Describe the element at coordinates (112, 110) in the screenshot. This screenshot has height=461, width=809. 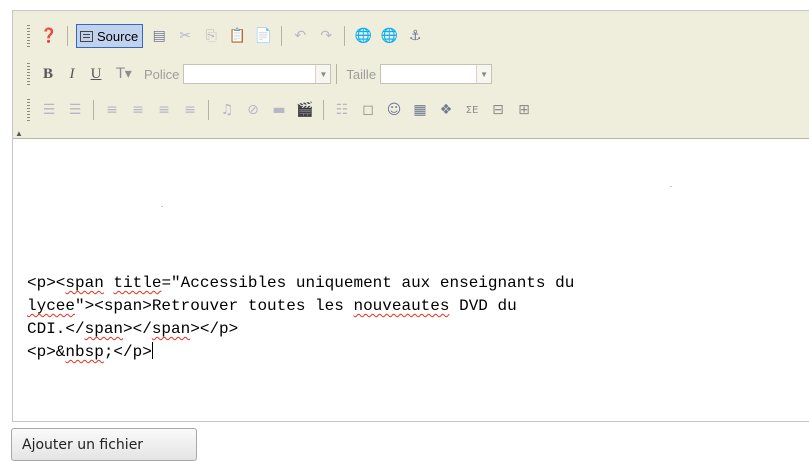
I see `align-left-icon: ≡` at that location.